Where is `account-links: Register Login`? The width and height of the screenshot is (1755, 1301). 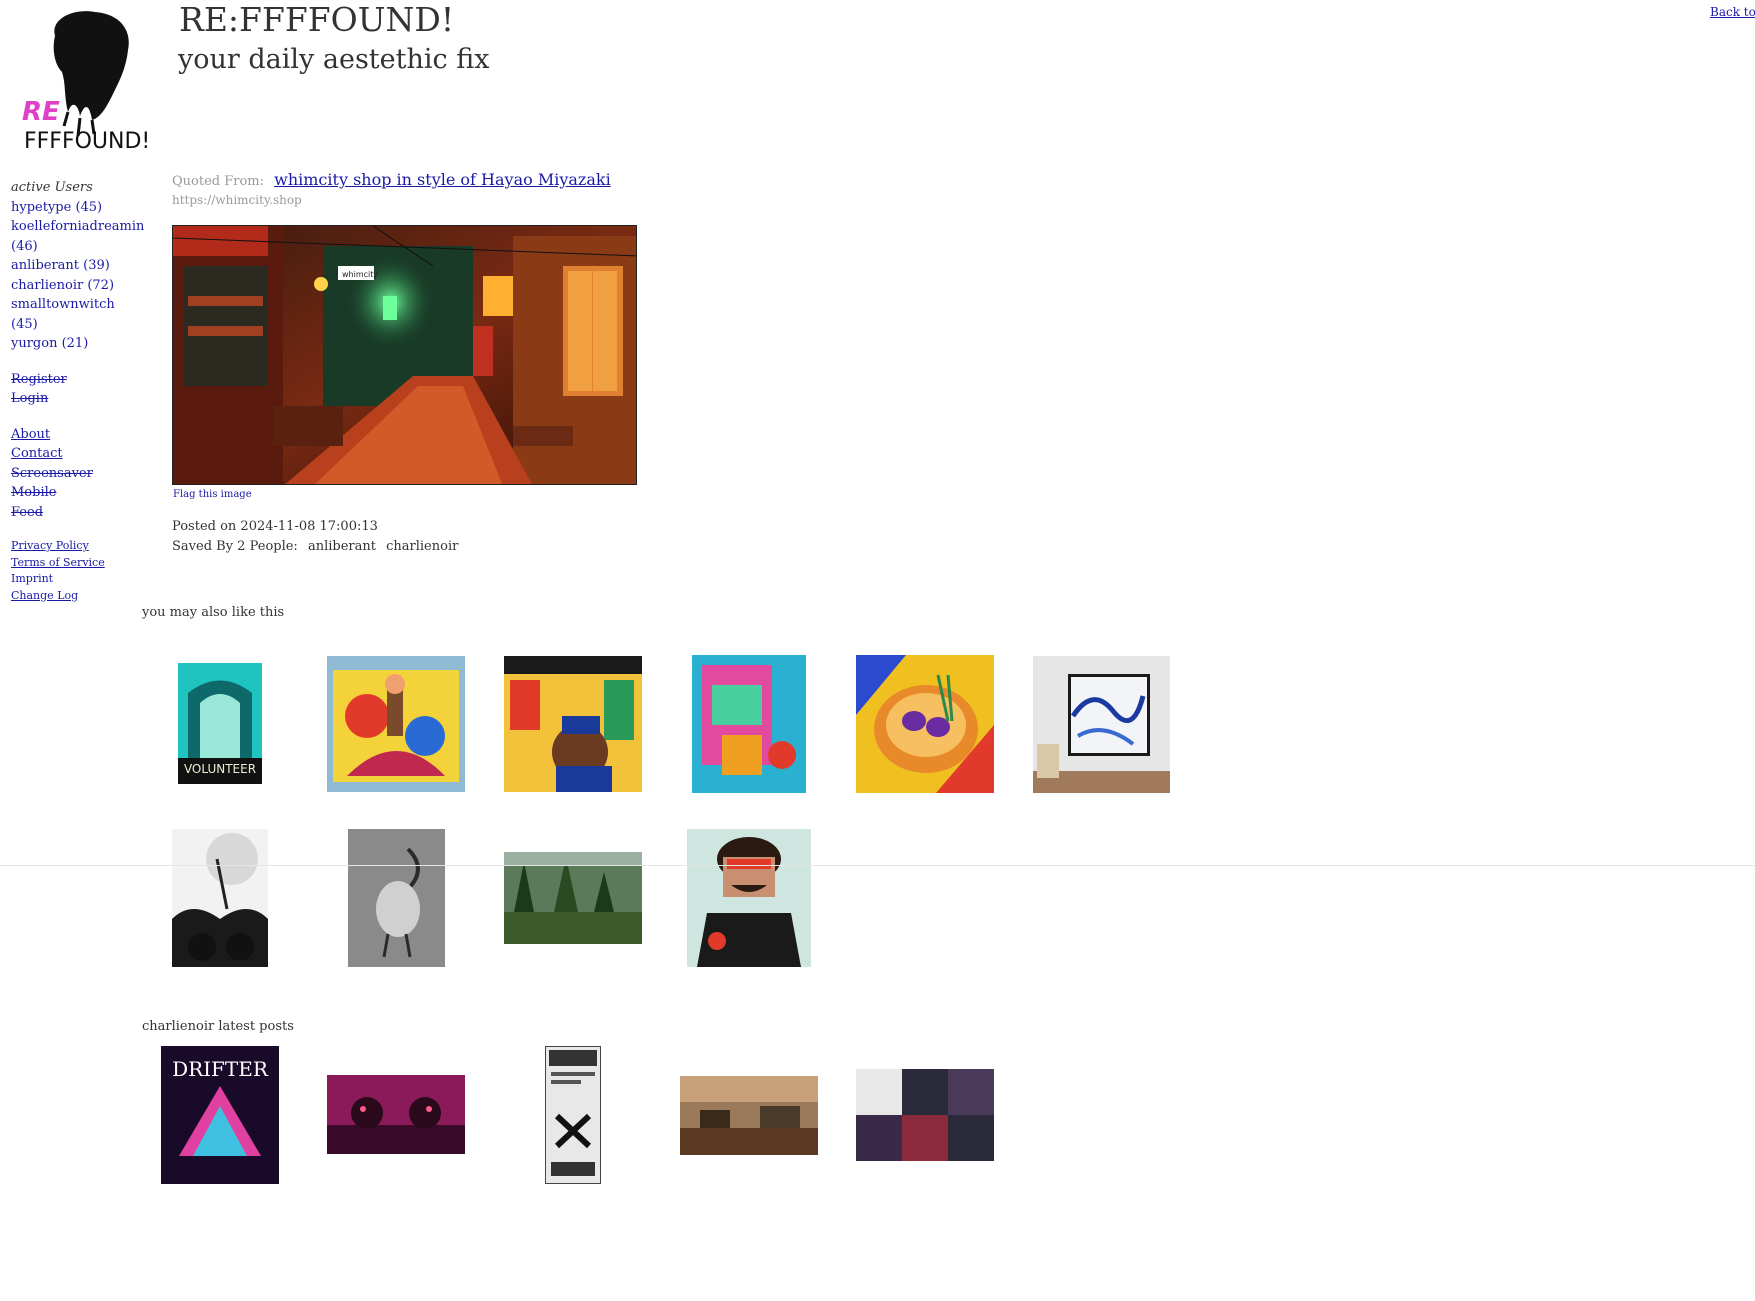 account-links: Register Login is located at coordinates (73, 389).